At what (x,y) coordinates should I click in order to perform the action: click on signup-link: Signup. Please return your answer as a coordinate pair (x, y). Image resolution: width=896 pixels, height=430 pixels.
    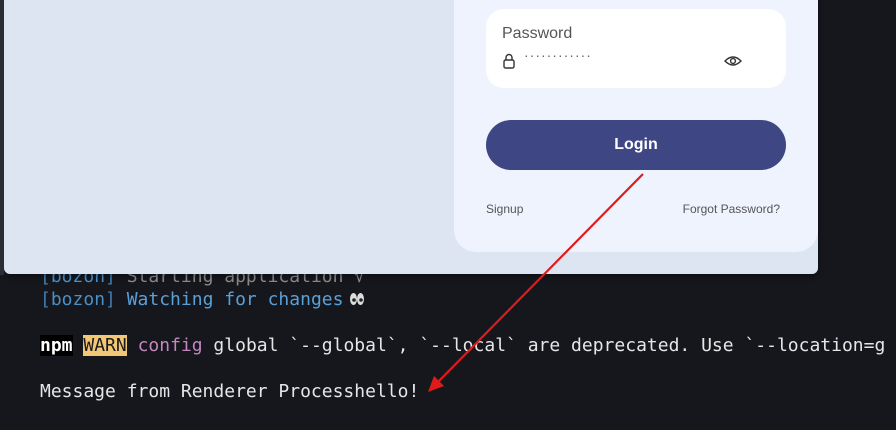
    Looking at the image, I should click on (504, 209).